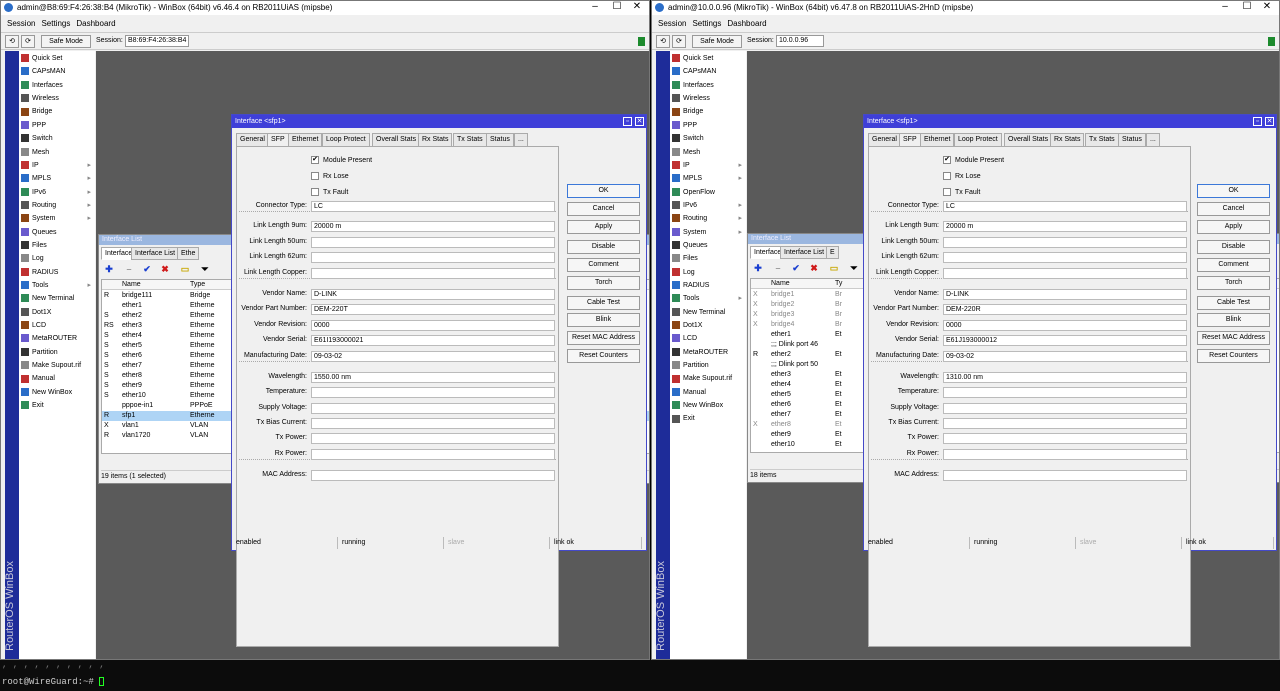 The image size is (1280, 691). I want to click on menu-session: Session, so click(672, 23).